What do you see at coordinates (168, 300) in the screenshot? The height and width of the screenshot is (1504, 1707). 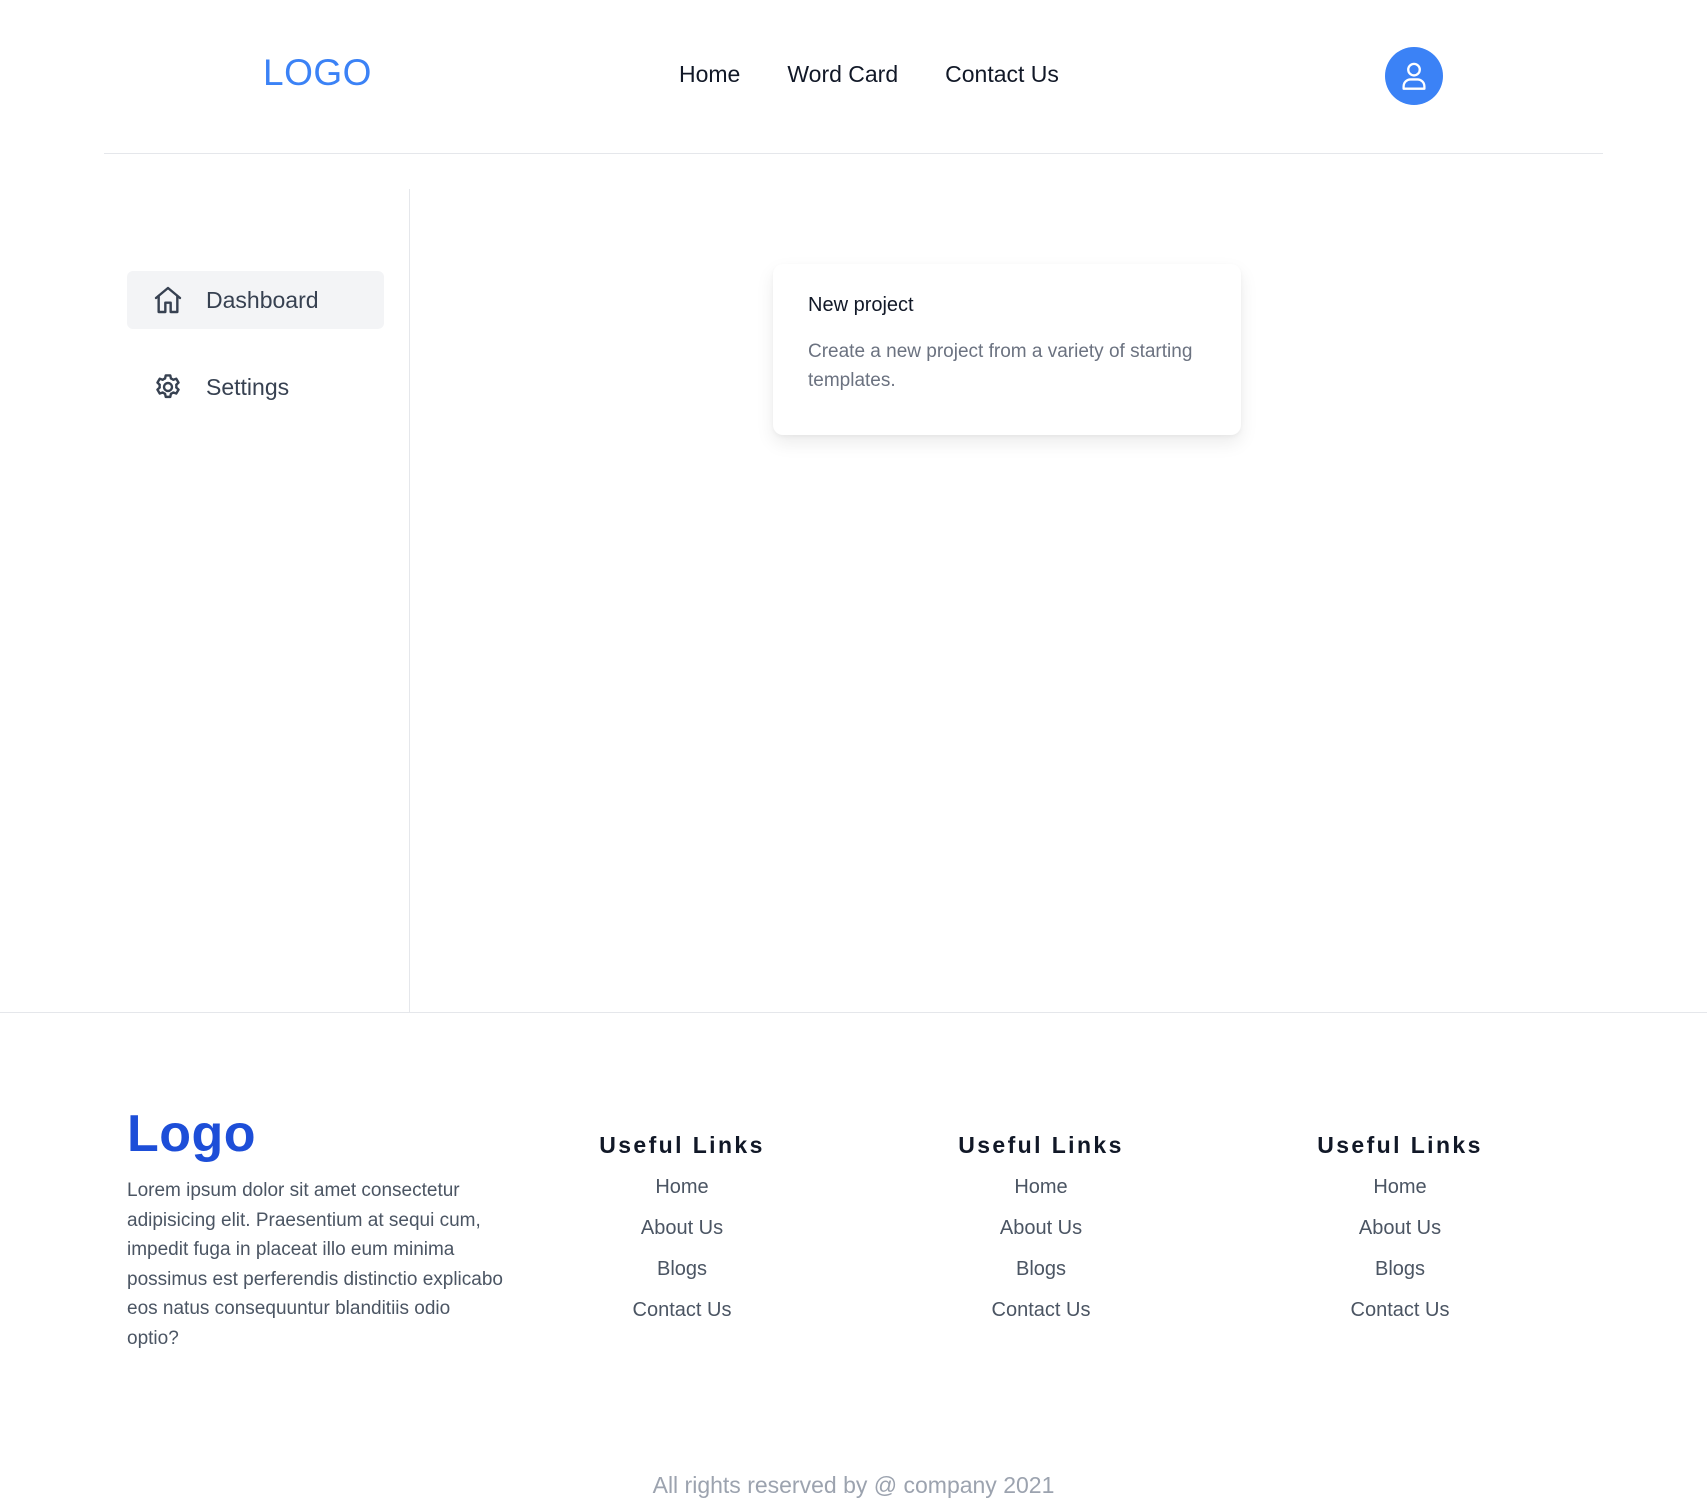 I see `home-icon` at bounding box center [168, 300].